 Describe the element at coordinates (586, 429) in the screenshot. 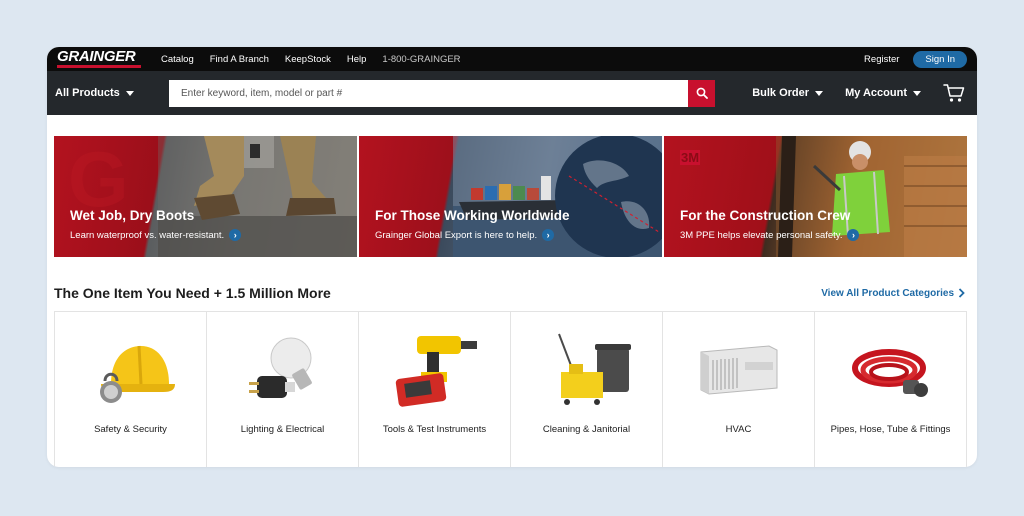

I see `category-label: Cleaning & Janitorial` at that location.